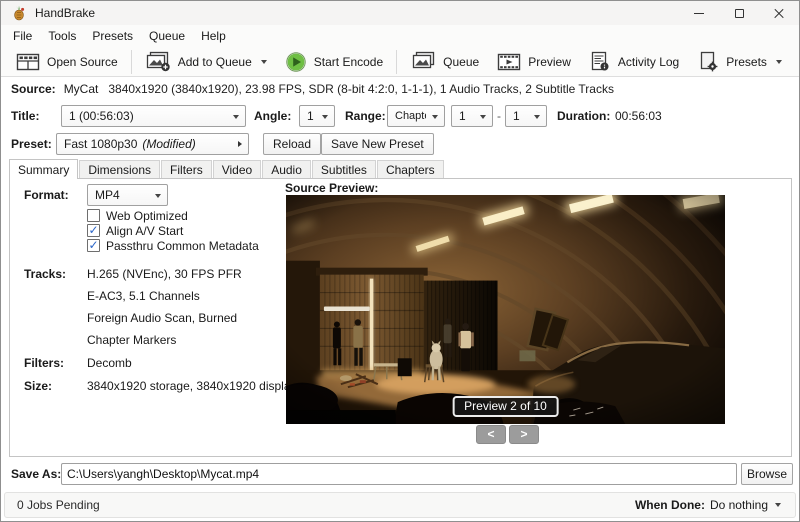 The image size is (800, 522). I want to click on preset-select: Fast 1080p30 (Modified), so click(152, 144).